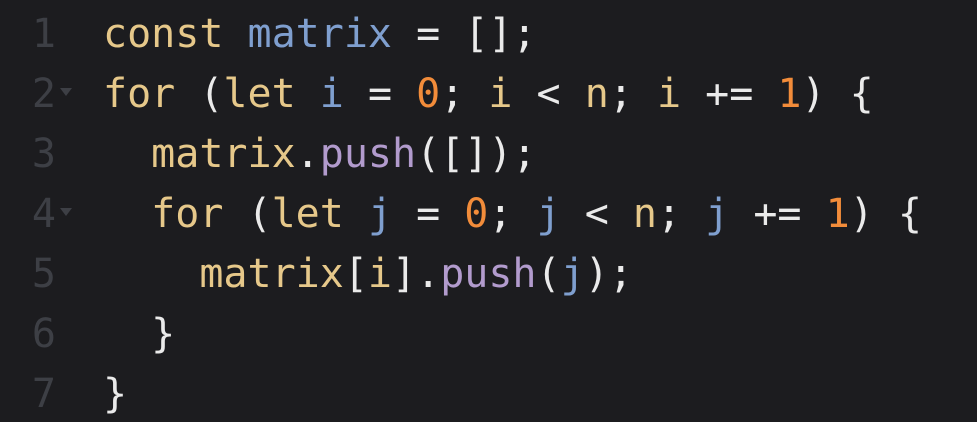 The width and height of the screenshot is (977, 422). I want to click on code-line-5: 5 matrix[i].push(j);, so click(316, 274).